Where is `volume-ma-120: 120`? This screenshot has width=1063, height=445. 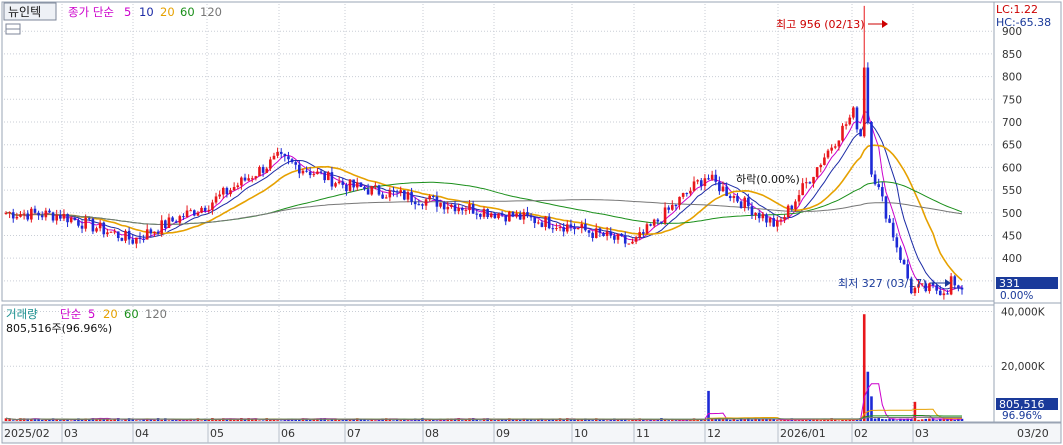 volume-ma-120: 120 is located at coordinates (156, 314).